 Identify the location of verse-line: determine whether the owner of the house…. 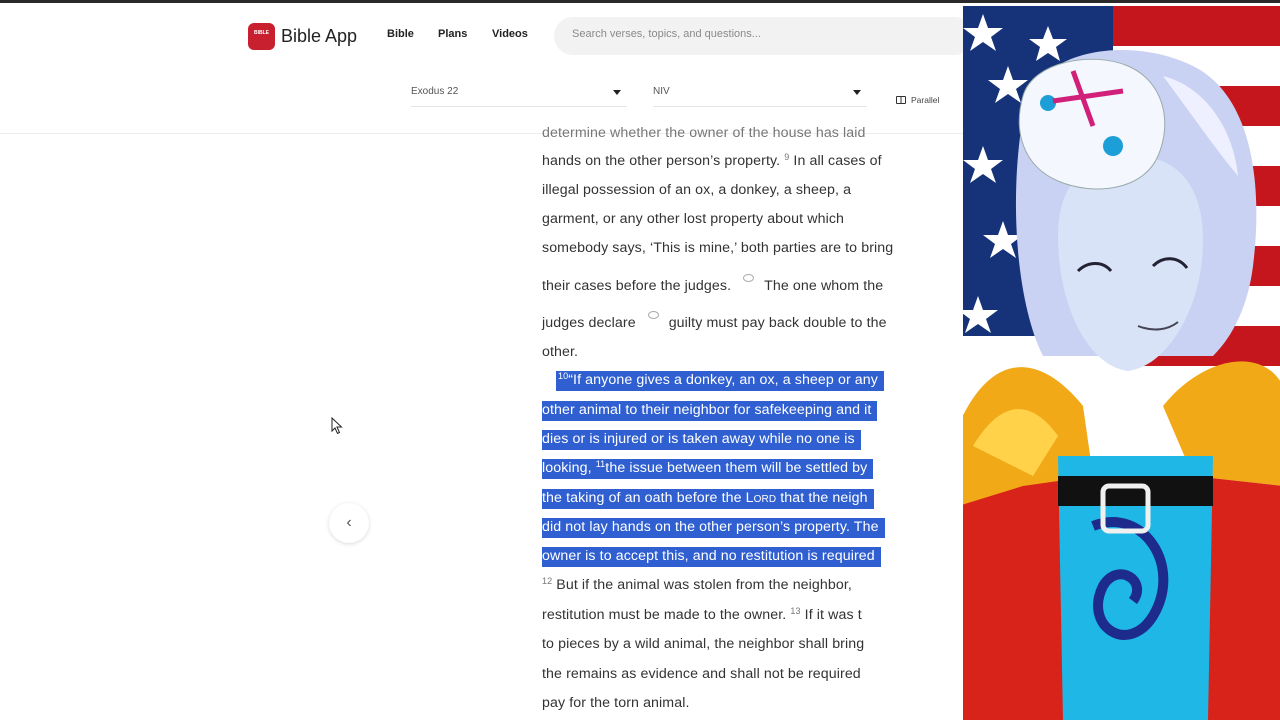
(704, 133).